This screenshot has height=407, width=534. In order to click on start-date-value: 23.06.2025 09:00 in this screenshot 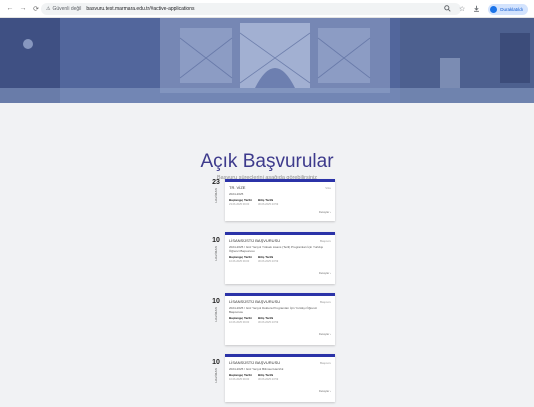, I will do `click(239, 204)`.